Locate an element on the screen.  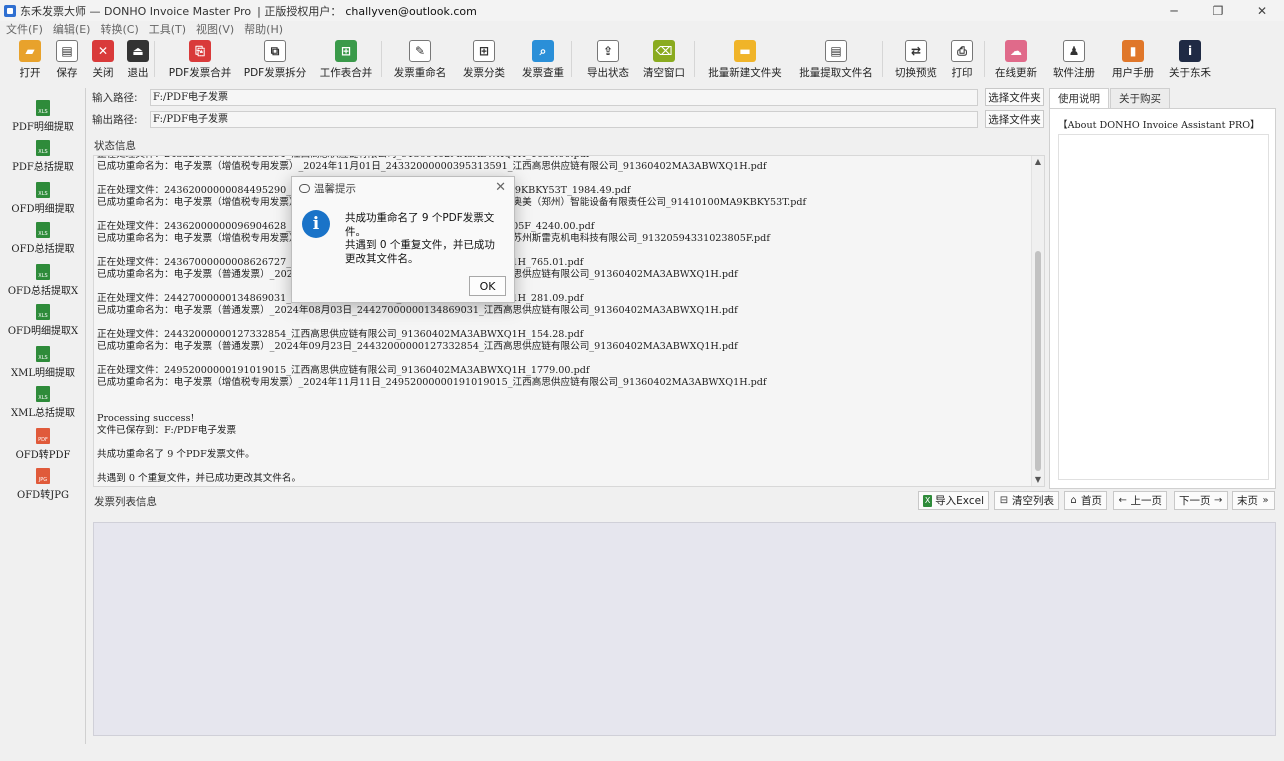
sidebar-item-5: XLS OFD明细提取X is located at coordinates (43, 320).